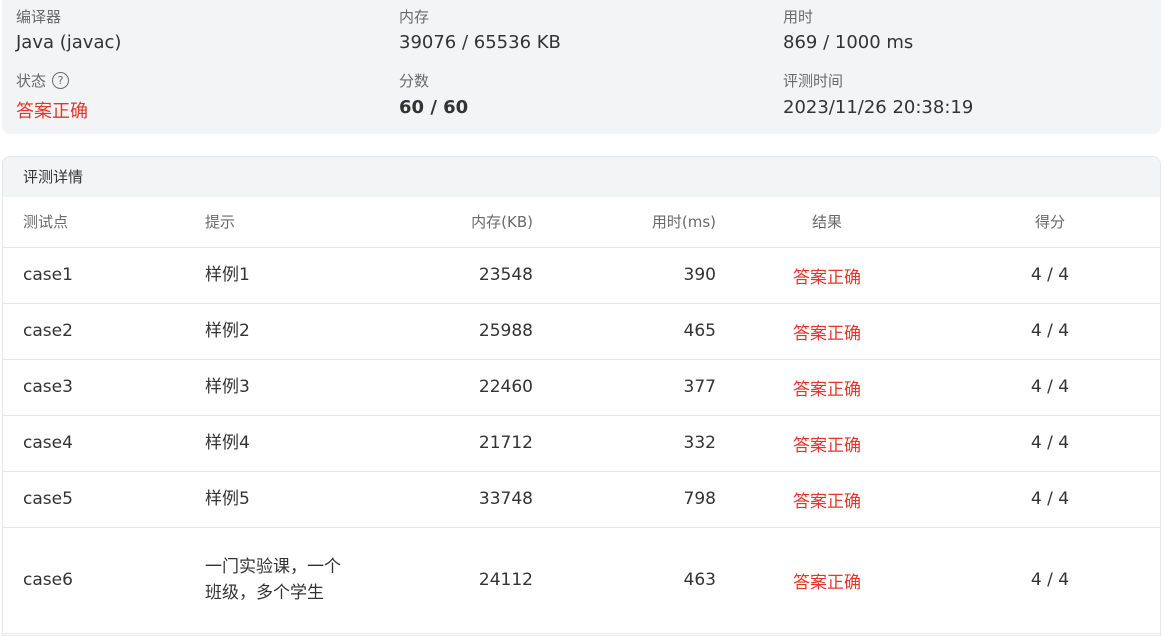  I want to click on table-row: case5 样例5 33748 798 答案正确 4 / 4, so click(581, 499).